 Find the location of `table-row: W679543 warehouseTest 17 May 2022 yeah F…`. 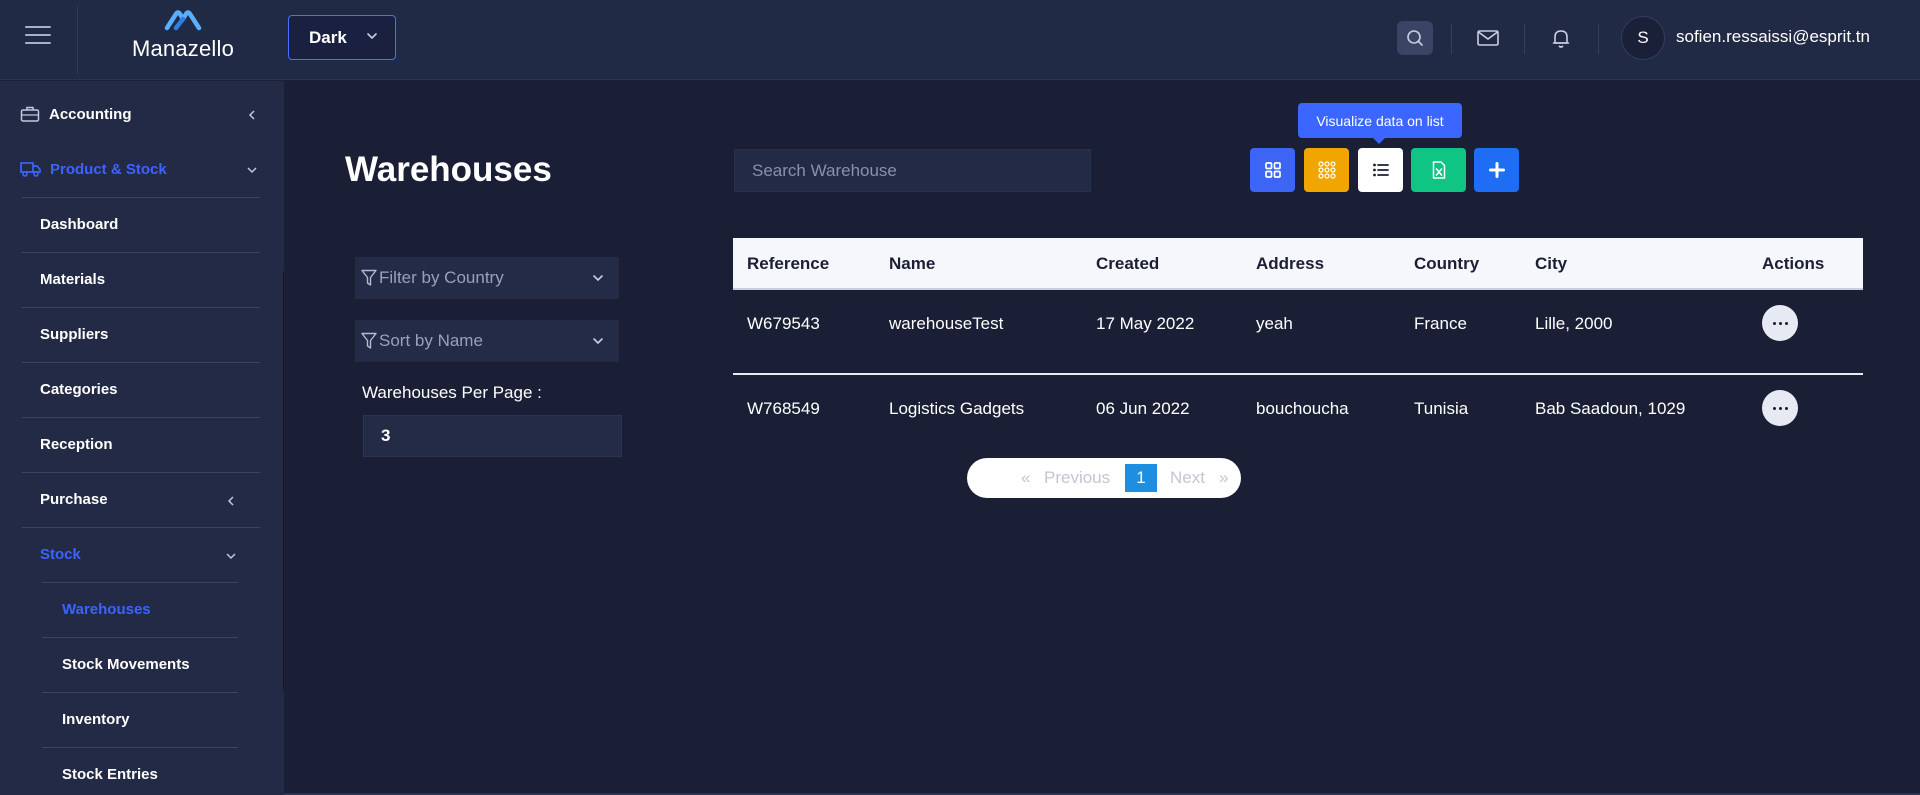

table-row: W679543 warehouseTest 17 May 2022 yeah F… is located at coordinates (1298, 340).